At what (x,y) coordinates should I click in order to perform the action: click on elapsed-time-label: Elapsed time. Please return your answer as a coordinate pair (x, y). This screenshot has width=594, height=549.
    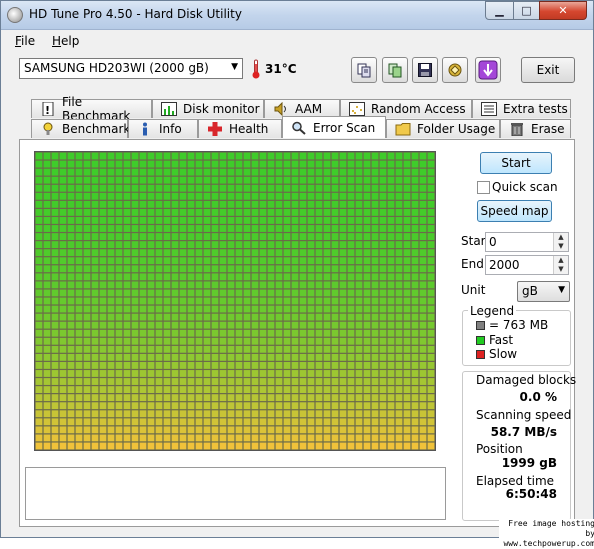
    Looking at the image, I should click on (515, 481).